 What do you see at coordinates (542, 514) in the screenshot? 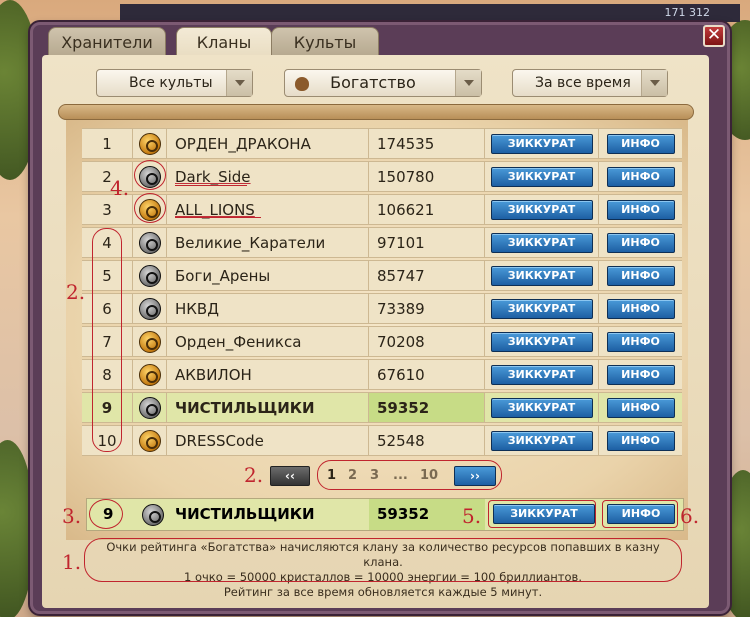
I see `annotation-box-ziggurat` at bounding box center [542, 514].